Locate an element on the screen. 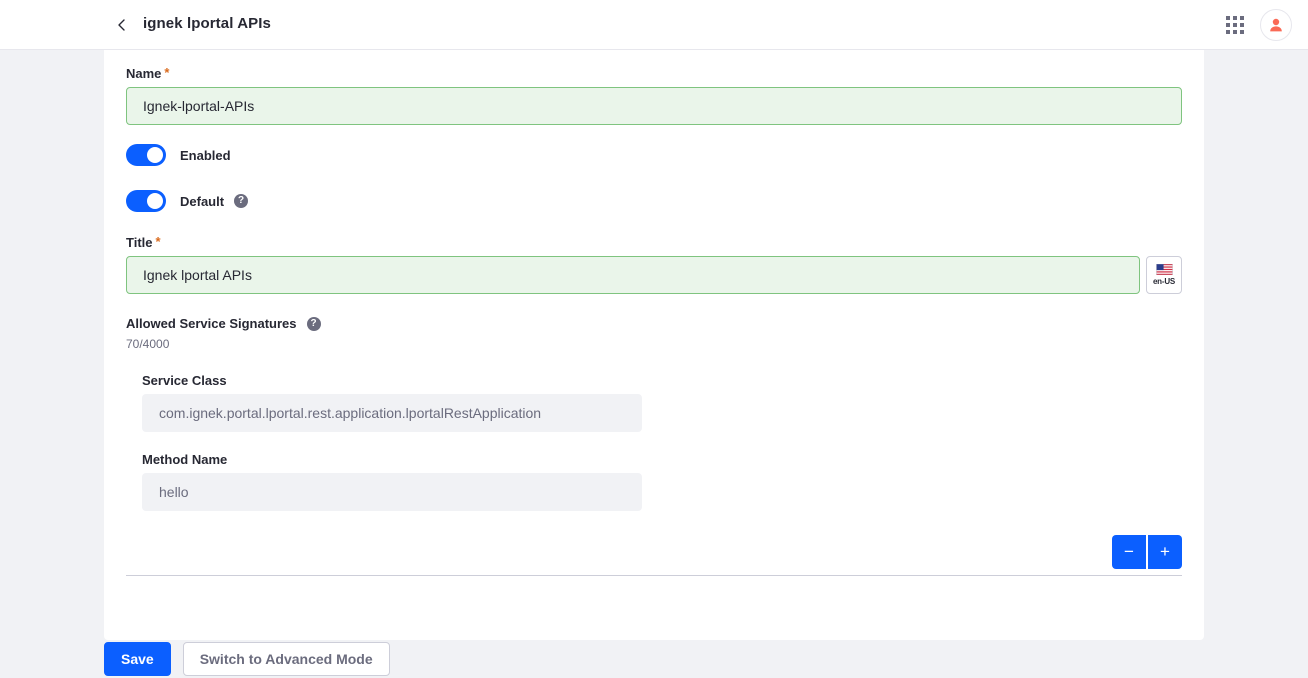  page-title: ignek lportal APIs is located at coordinates (207, 23).